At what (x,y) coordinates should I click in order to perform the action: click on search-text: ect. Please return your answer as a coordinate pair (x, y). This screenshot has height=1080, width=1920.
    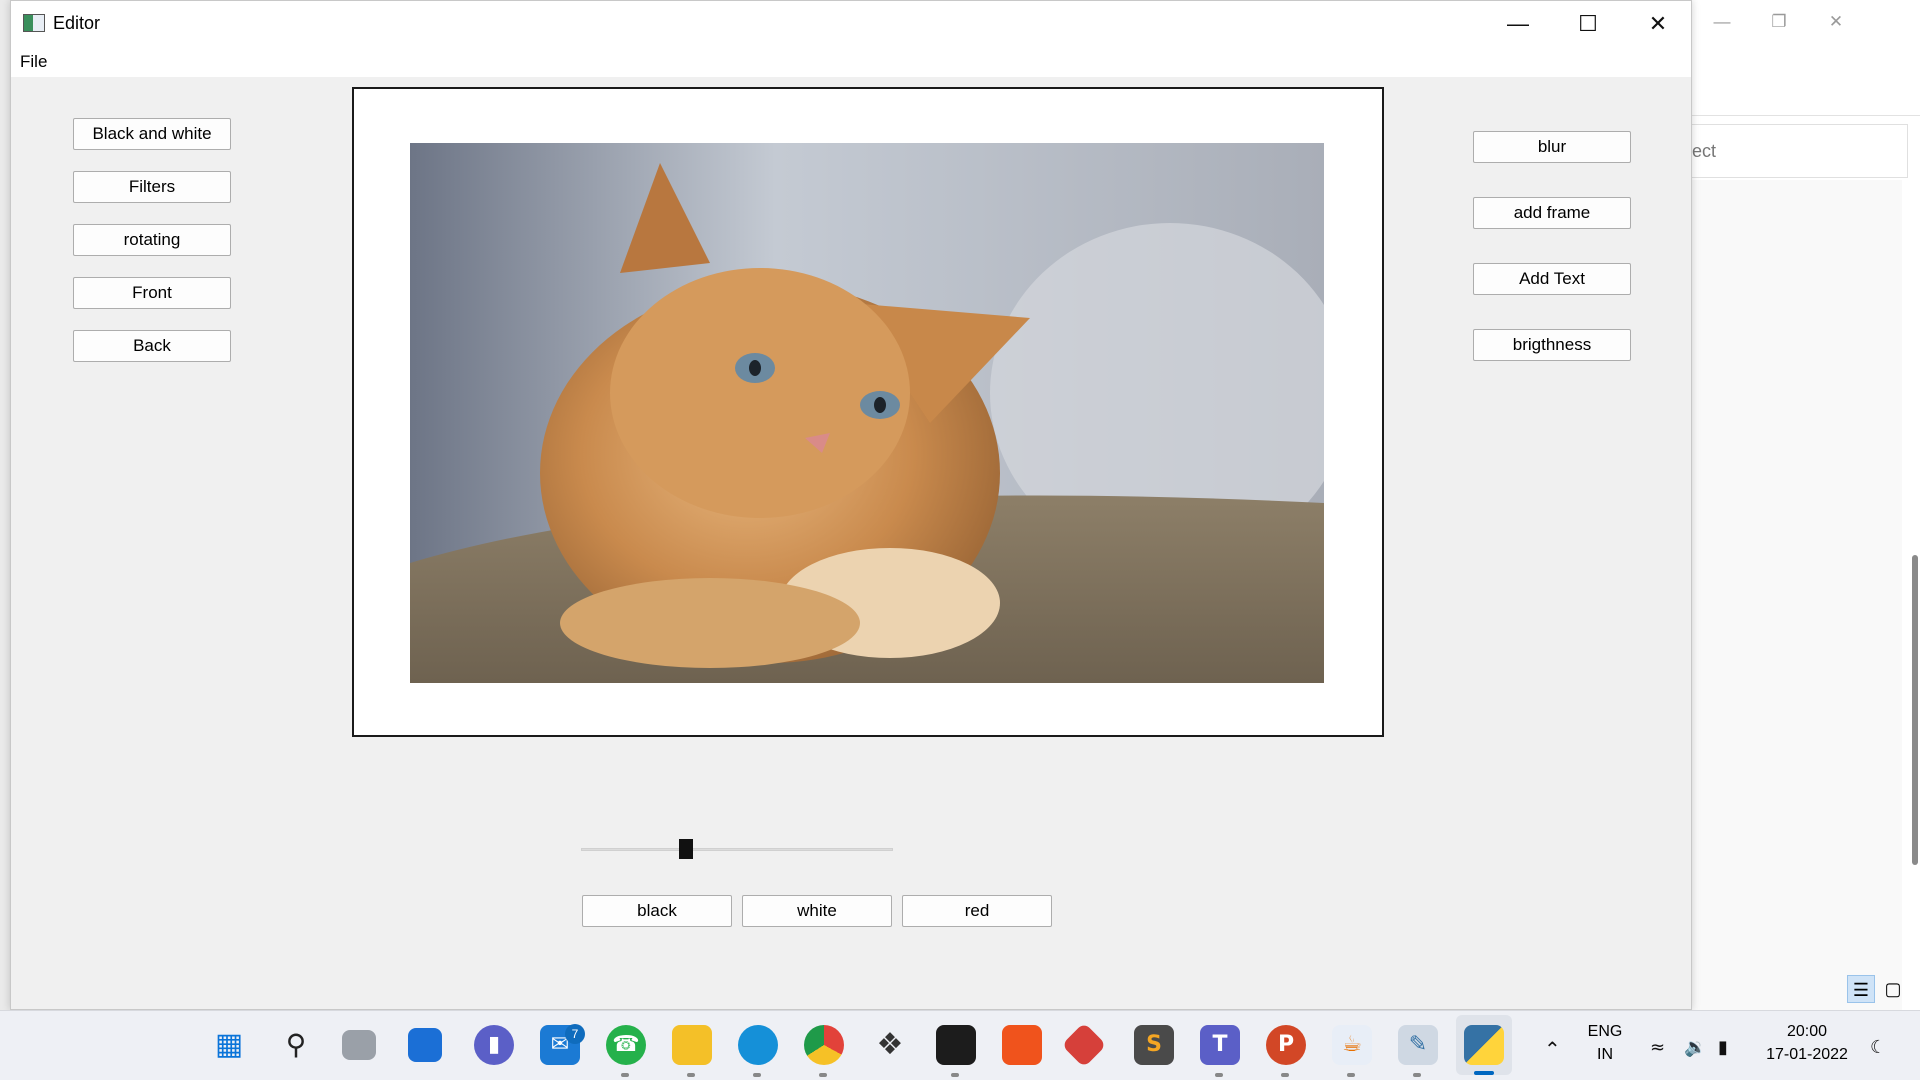
    Looking at the image, I should click on (1704, 151).